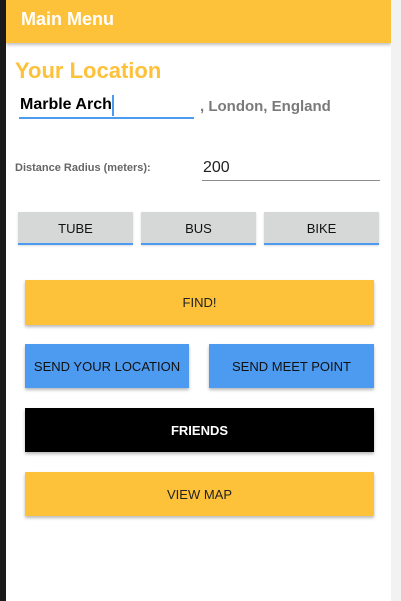 The width and height of the screenshot is (401, 601). Describe the element at coordinates (291, 168) in the screenshot. I see `distance-radius-input` at that location.